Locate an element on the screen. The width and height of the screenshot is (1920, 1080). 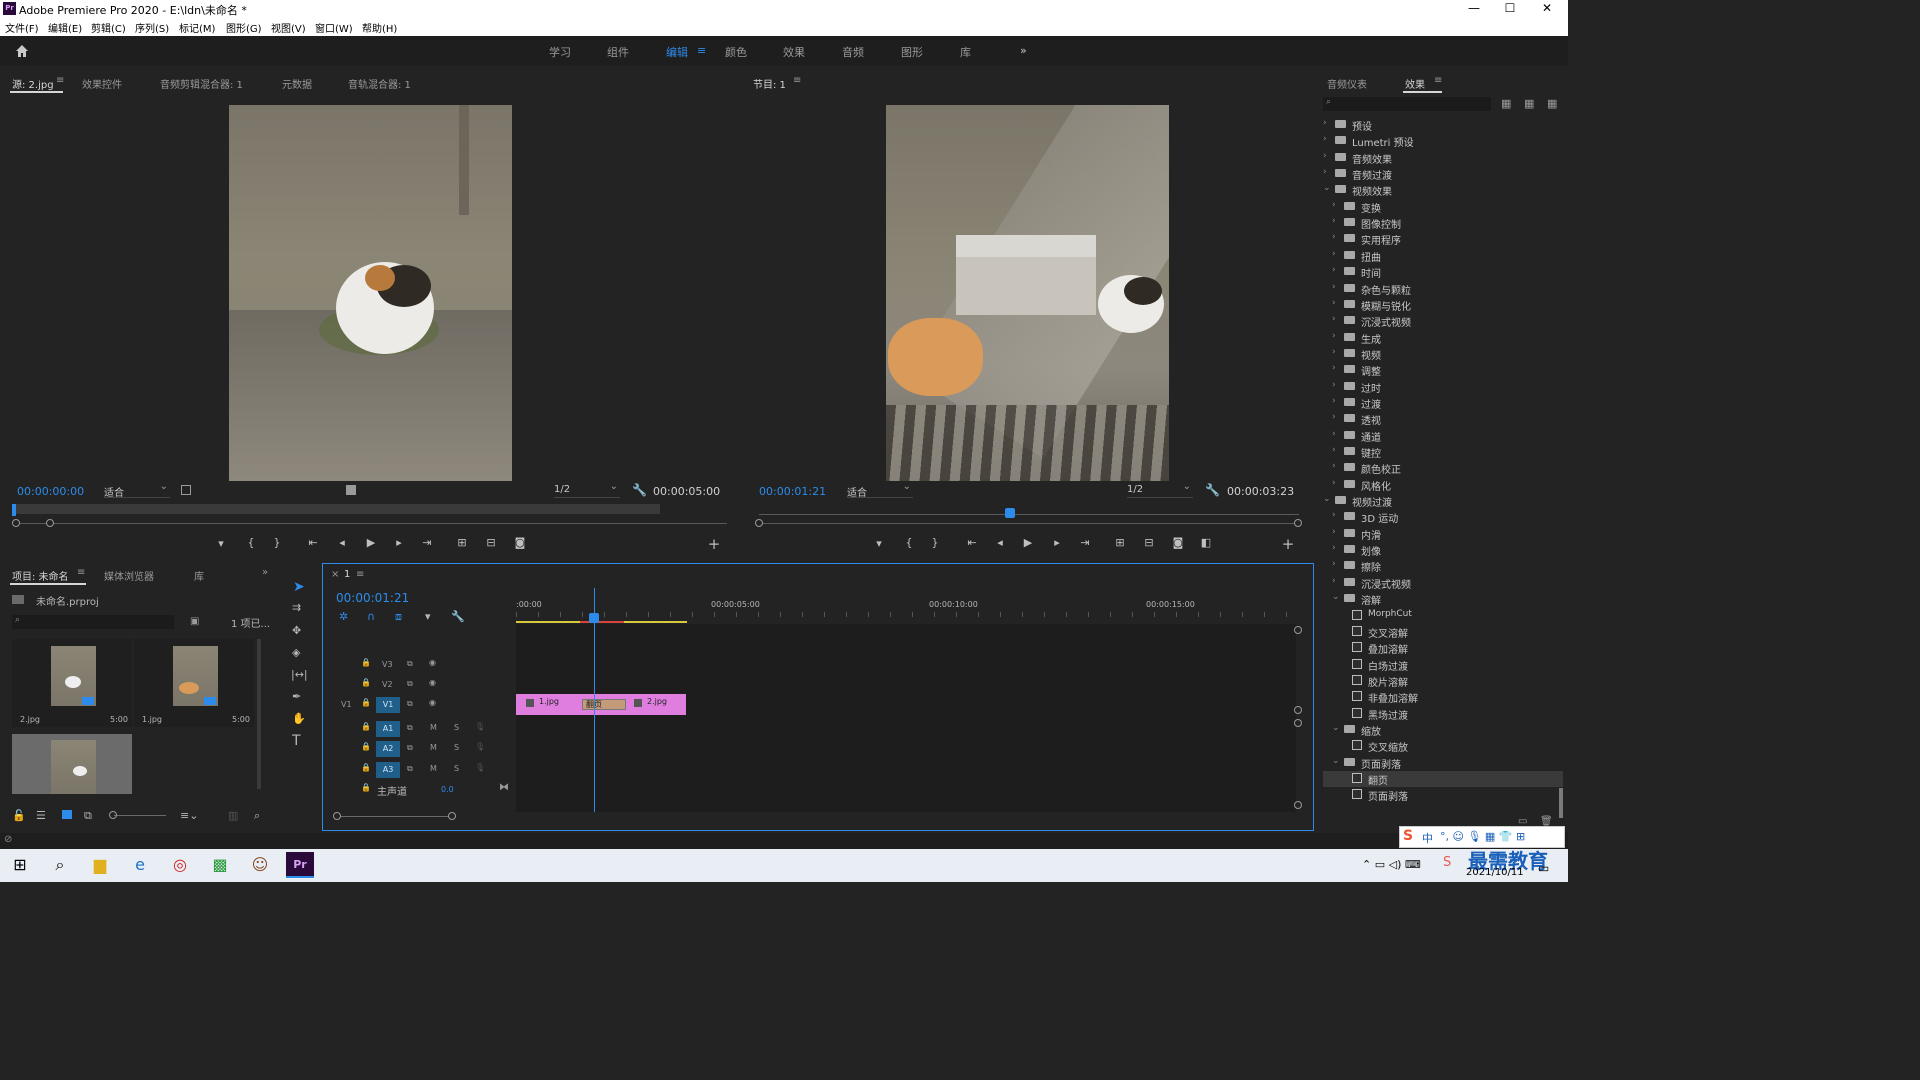
effects-tree-item: › 调整 is located at coordinates (1445, 370).